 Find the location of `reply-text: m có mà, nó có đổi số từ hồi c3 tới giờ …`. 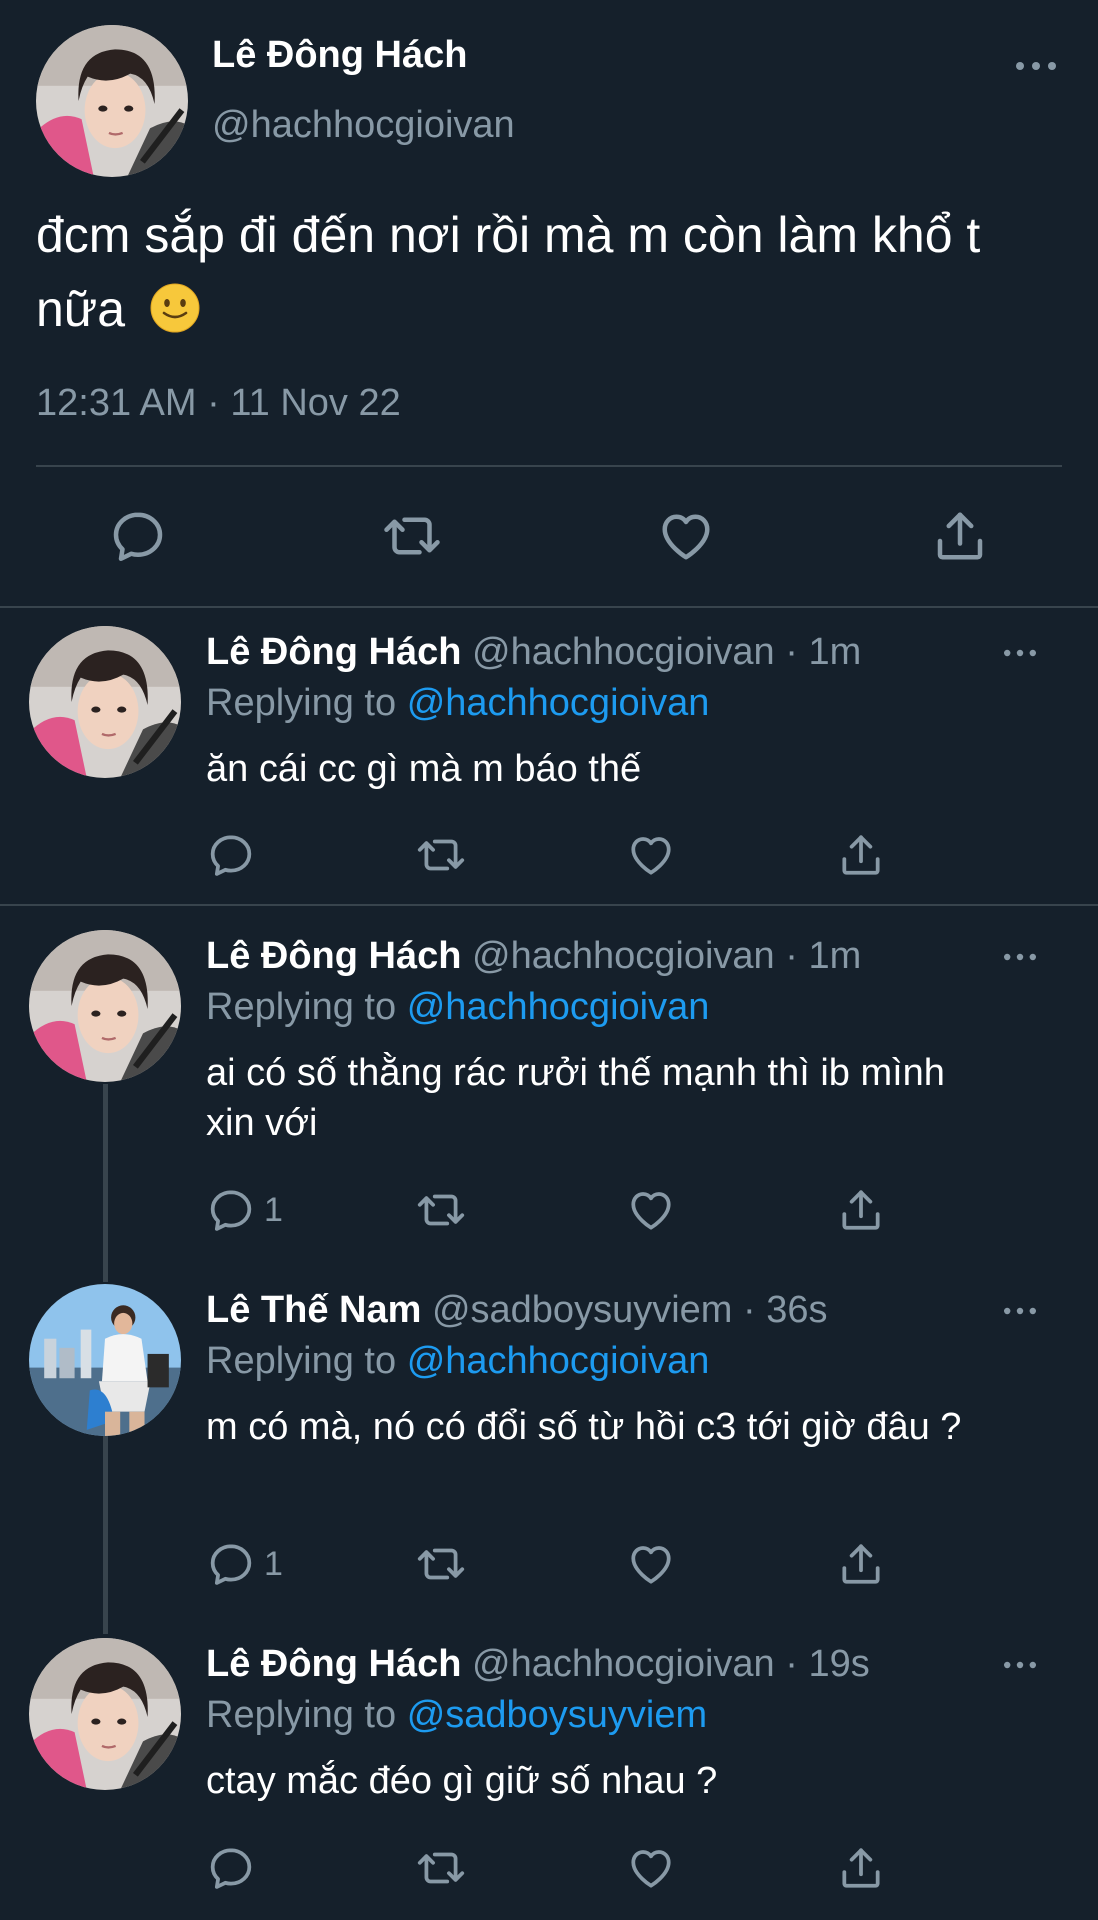

reply-text: m có mà, nó có đổi số từ hồi c3 tới giờ … is located at coordinates (584, 1427).